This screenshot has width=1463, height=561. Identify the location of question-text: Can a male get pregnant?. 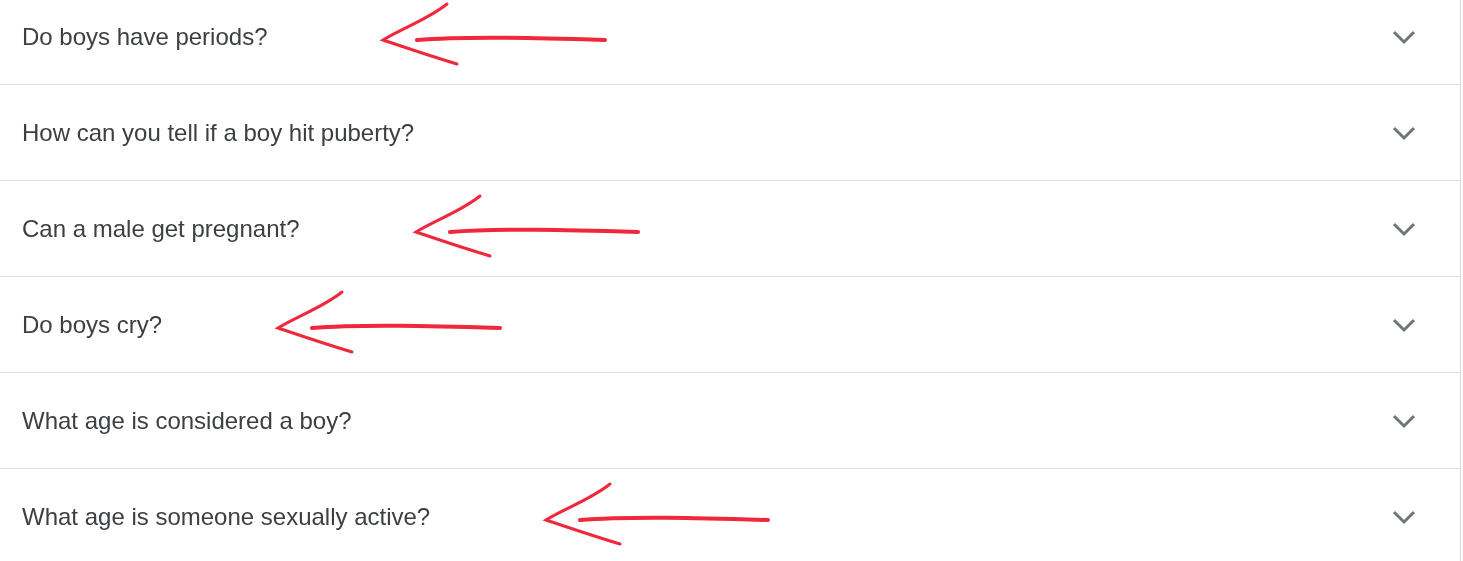
(161, 228).